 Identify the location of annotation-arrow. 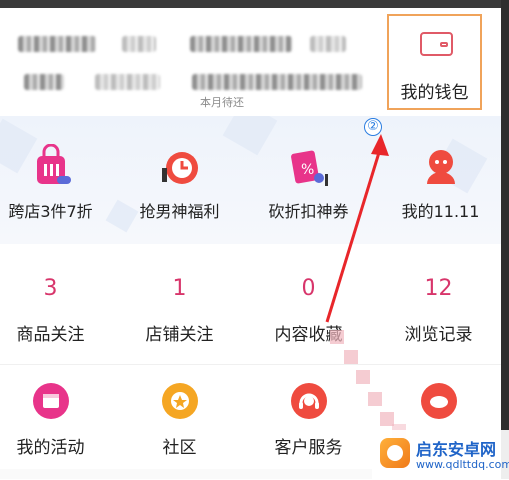
(357, 228).